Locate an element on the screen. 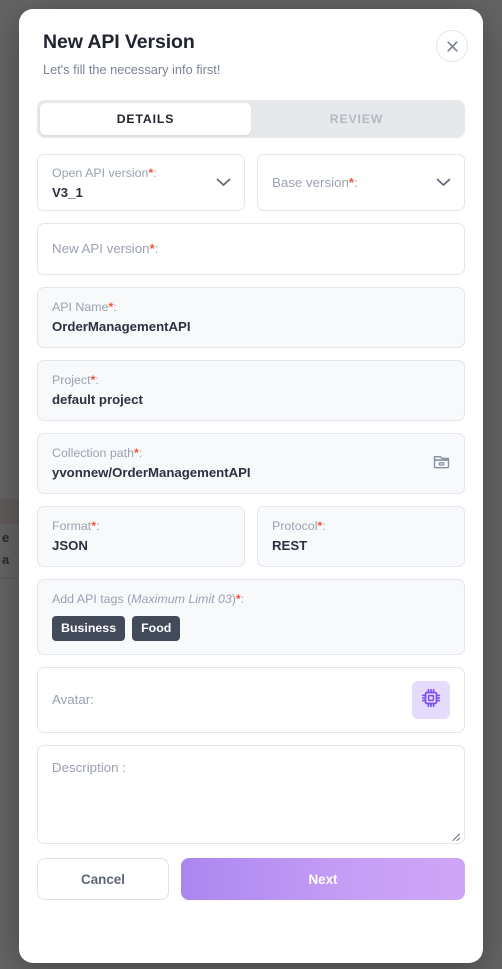 Image resolution: width=502 pixels, height=969 pixels. avatar-field: Avatar: is located at coordinates (251, 700).